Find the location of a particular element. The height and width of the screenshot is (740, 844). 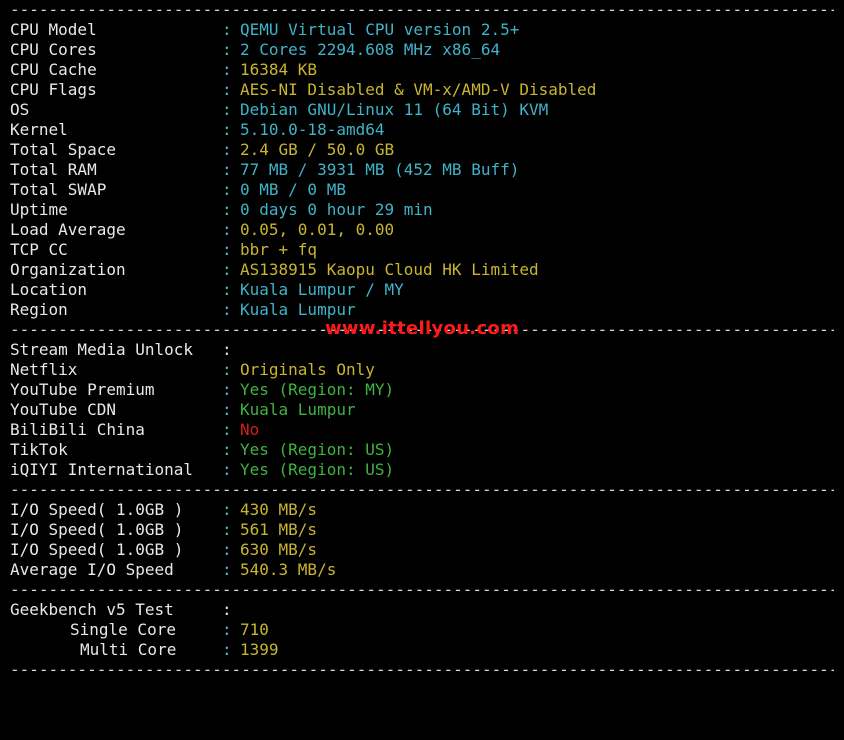

stream-value: Yes (Region: US) is located at coordinates (317, 469).